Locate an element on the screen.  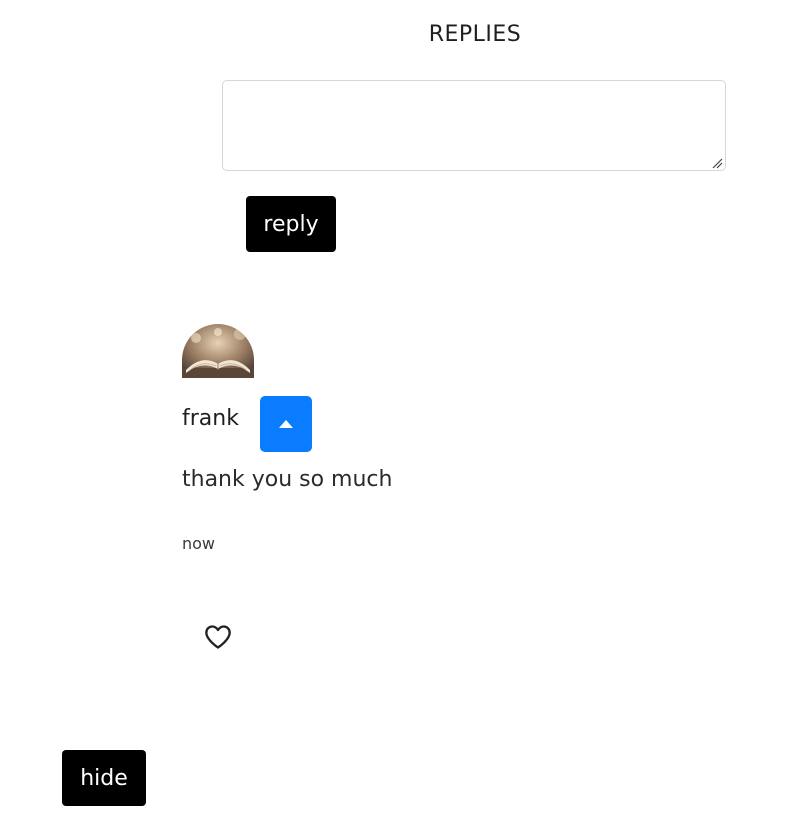
comment-author: frank is located at coordinates (210, 418).